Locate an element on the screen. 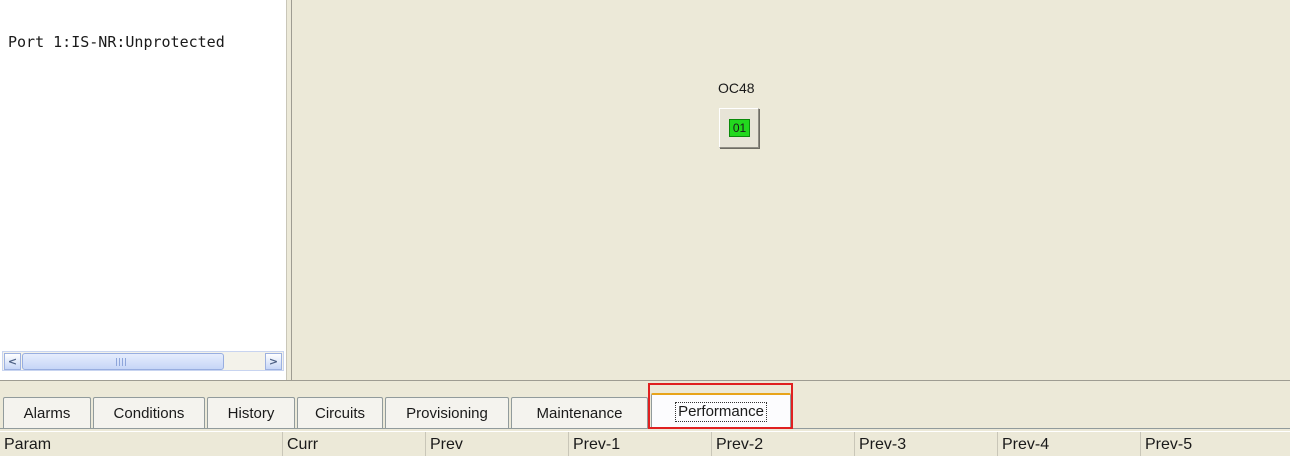 The height and width of the screenshot is (456, 1290). tab-history: History is located at coordinates (251, 412).